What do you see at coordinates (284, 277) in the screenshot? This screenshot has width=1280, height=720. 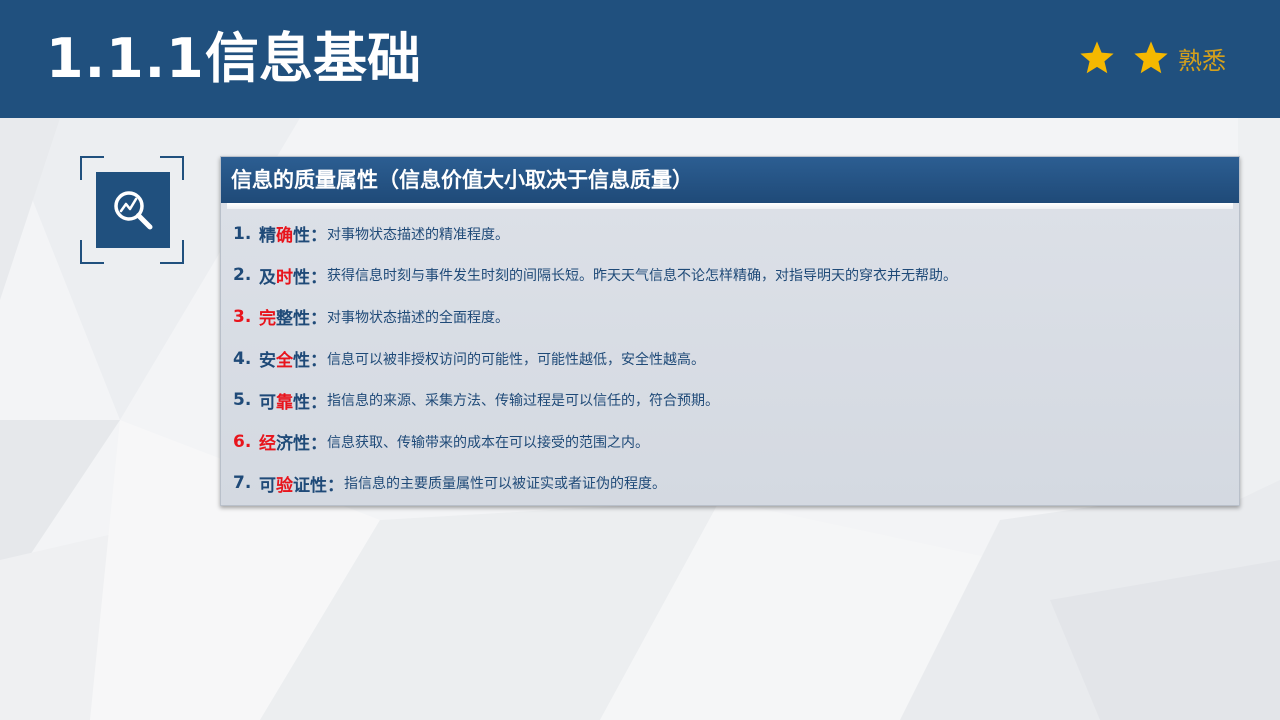 I see `attribute-name: 及时性` at bounding box center [284, 277].